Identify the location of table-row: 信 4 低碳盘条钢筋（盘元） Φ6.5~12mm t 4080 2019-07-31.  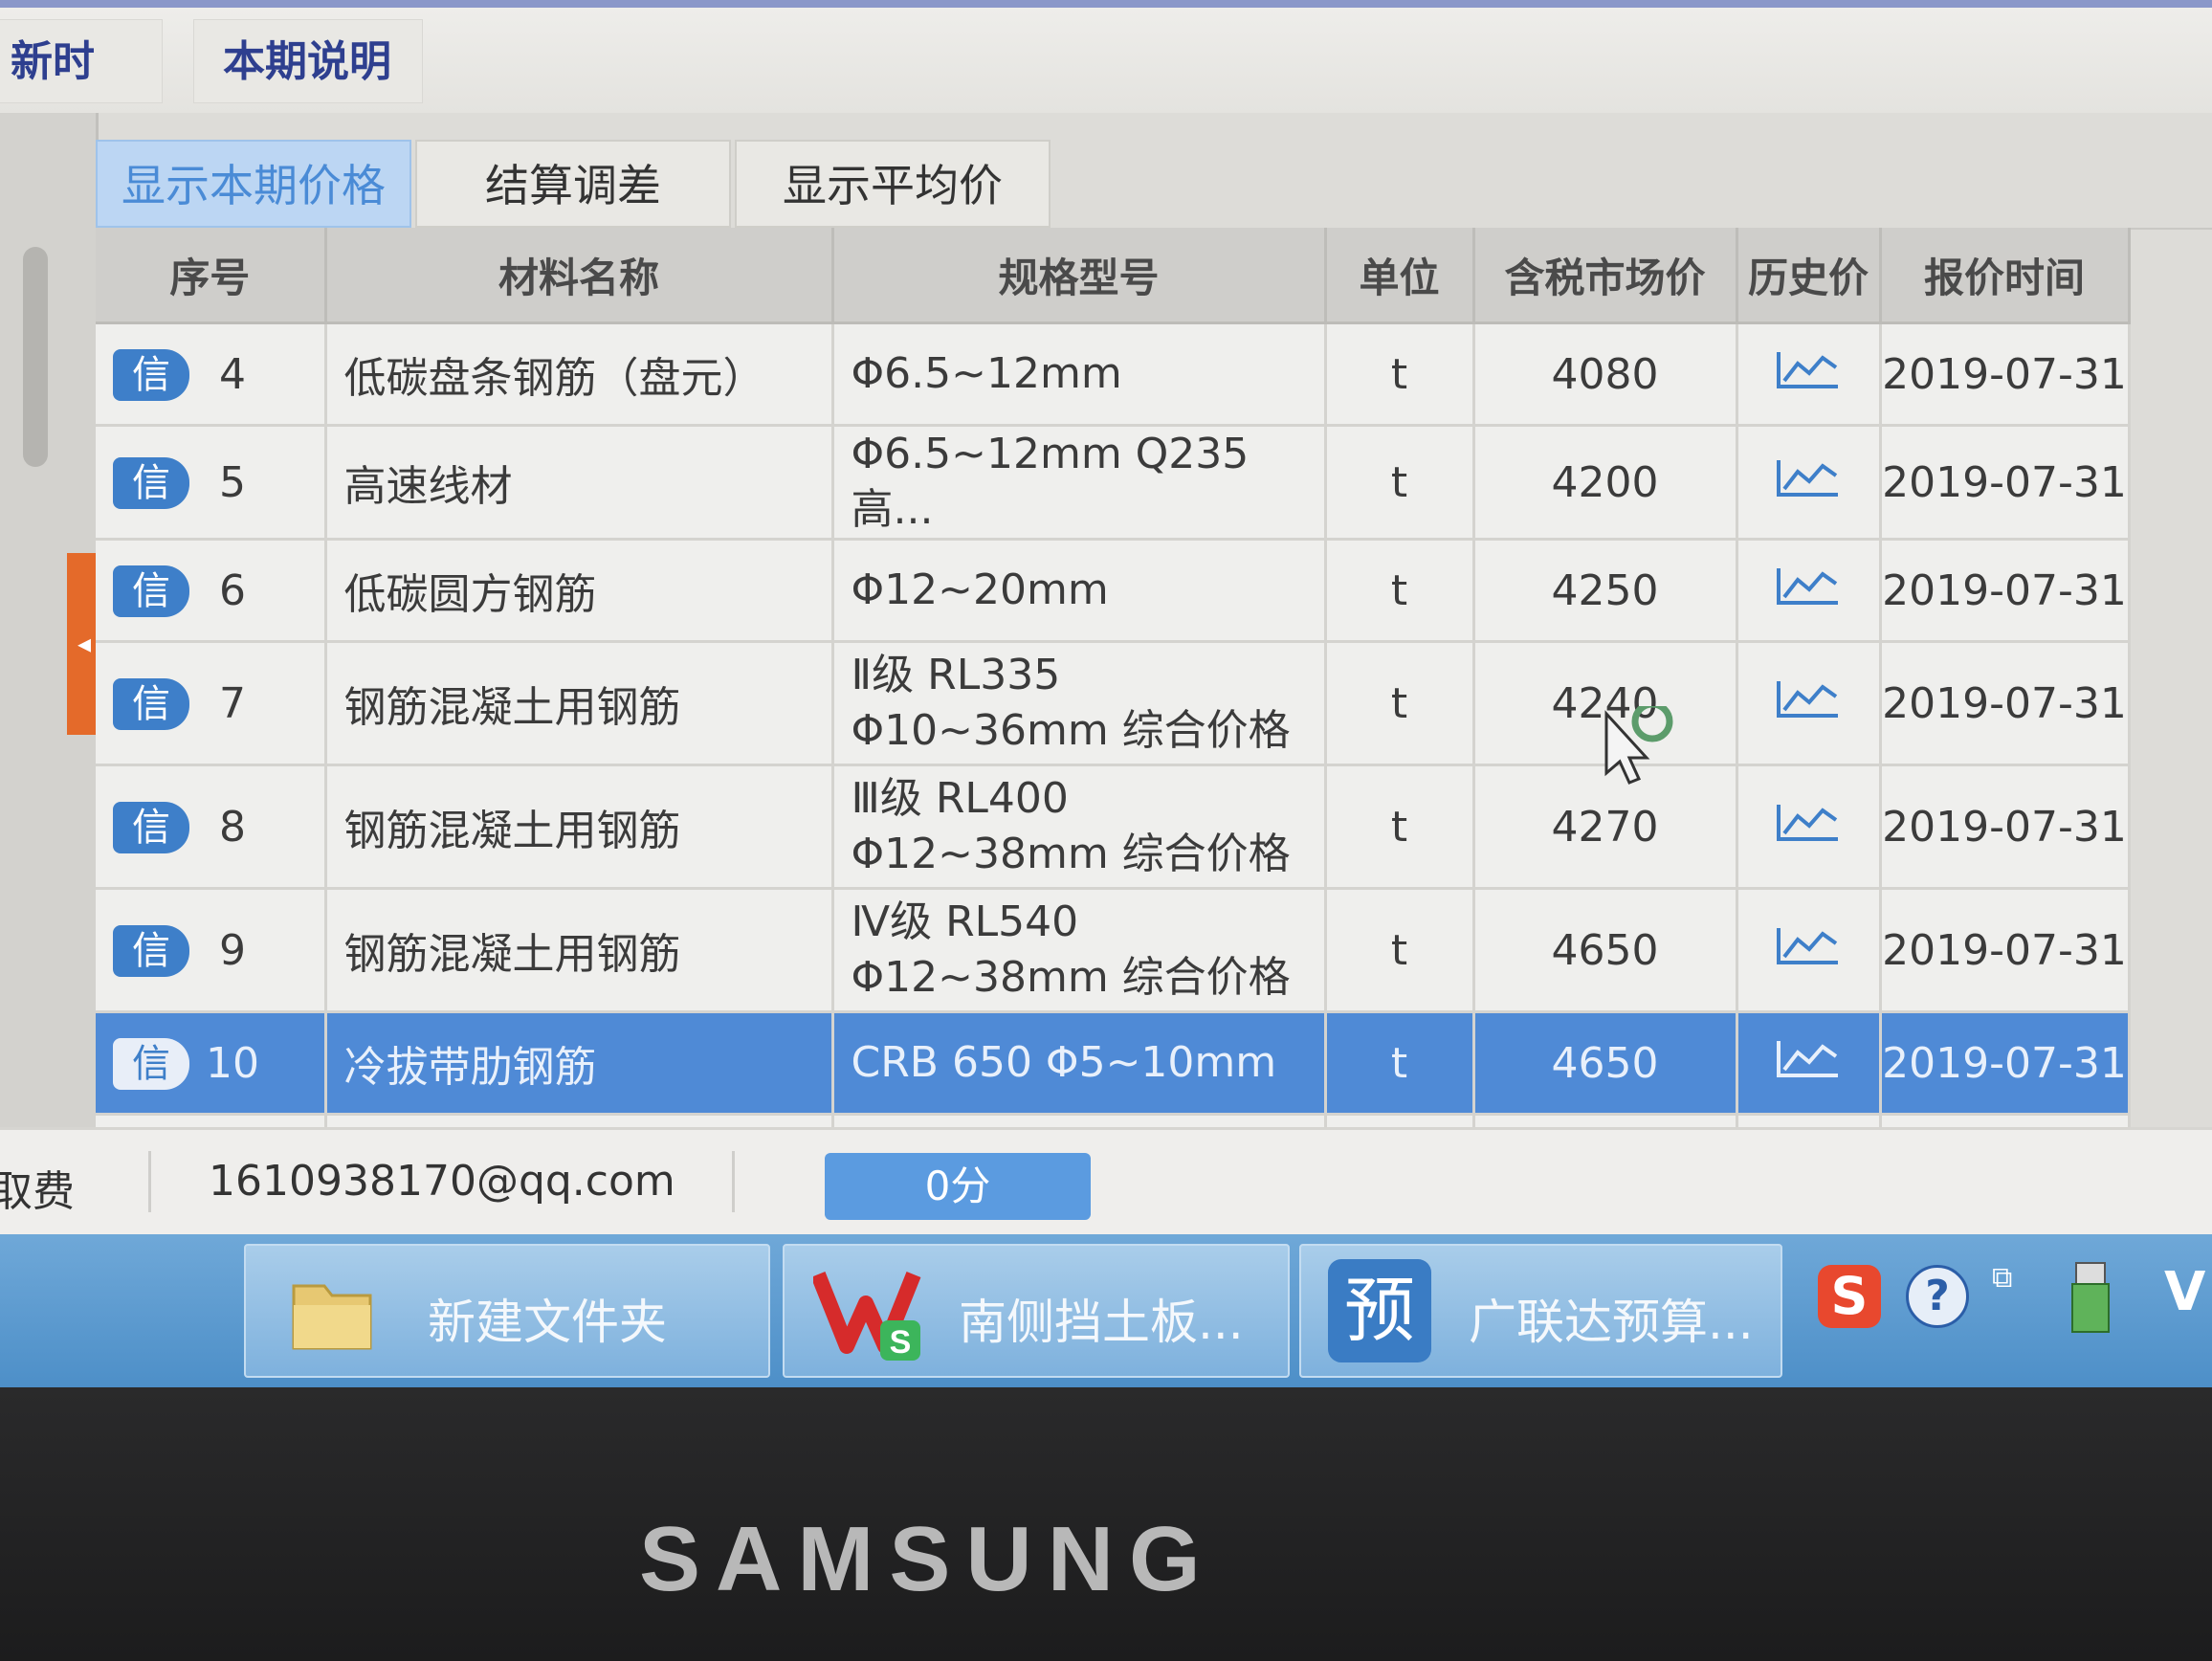
(1113, 375).